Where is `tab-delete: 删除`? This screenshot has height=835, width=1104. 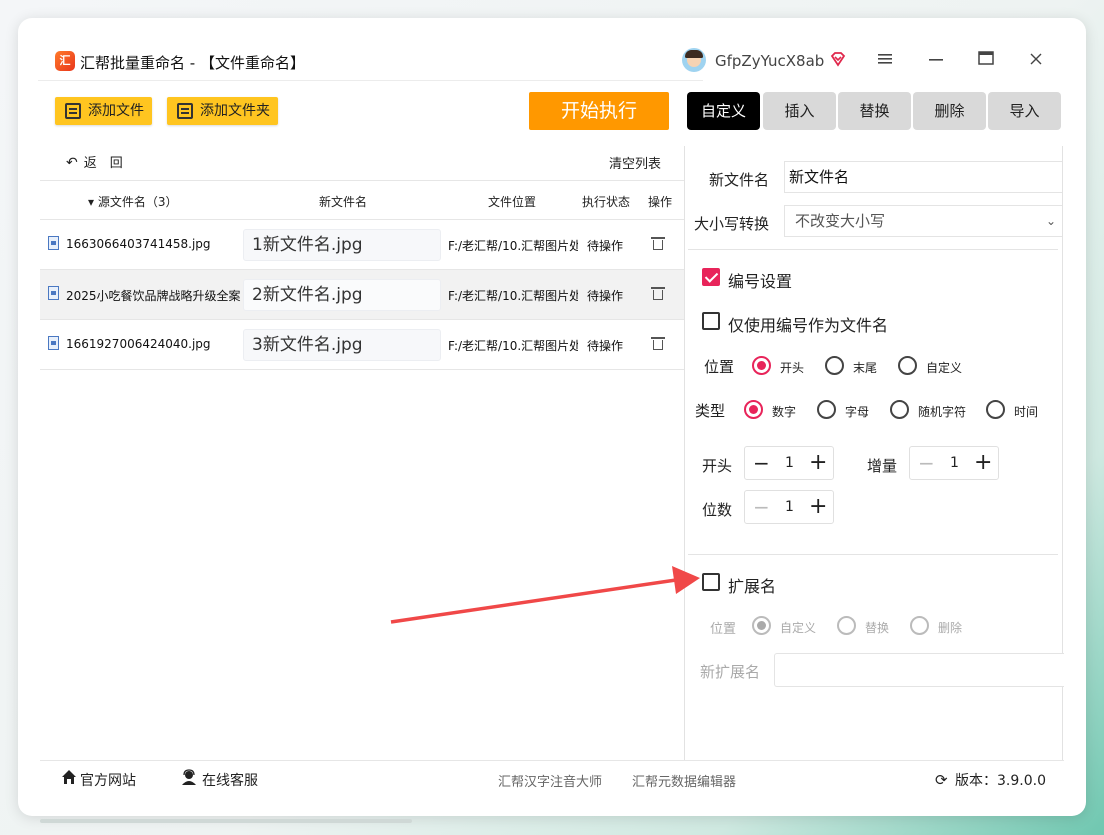
tab-delete: 删除 is located at coordinates (949, 111).